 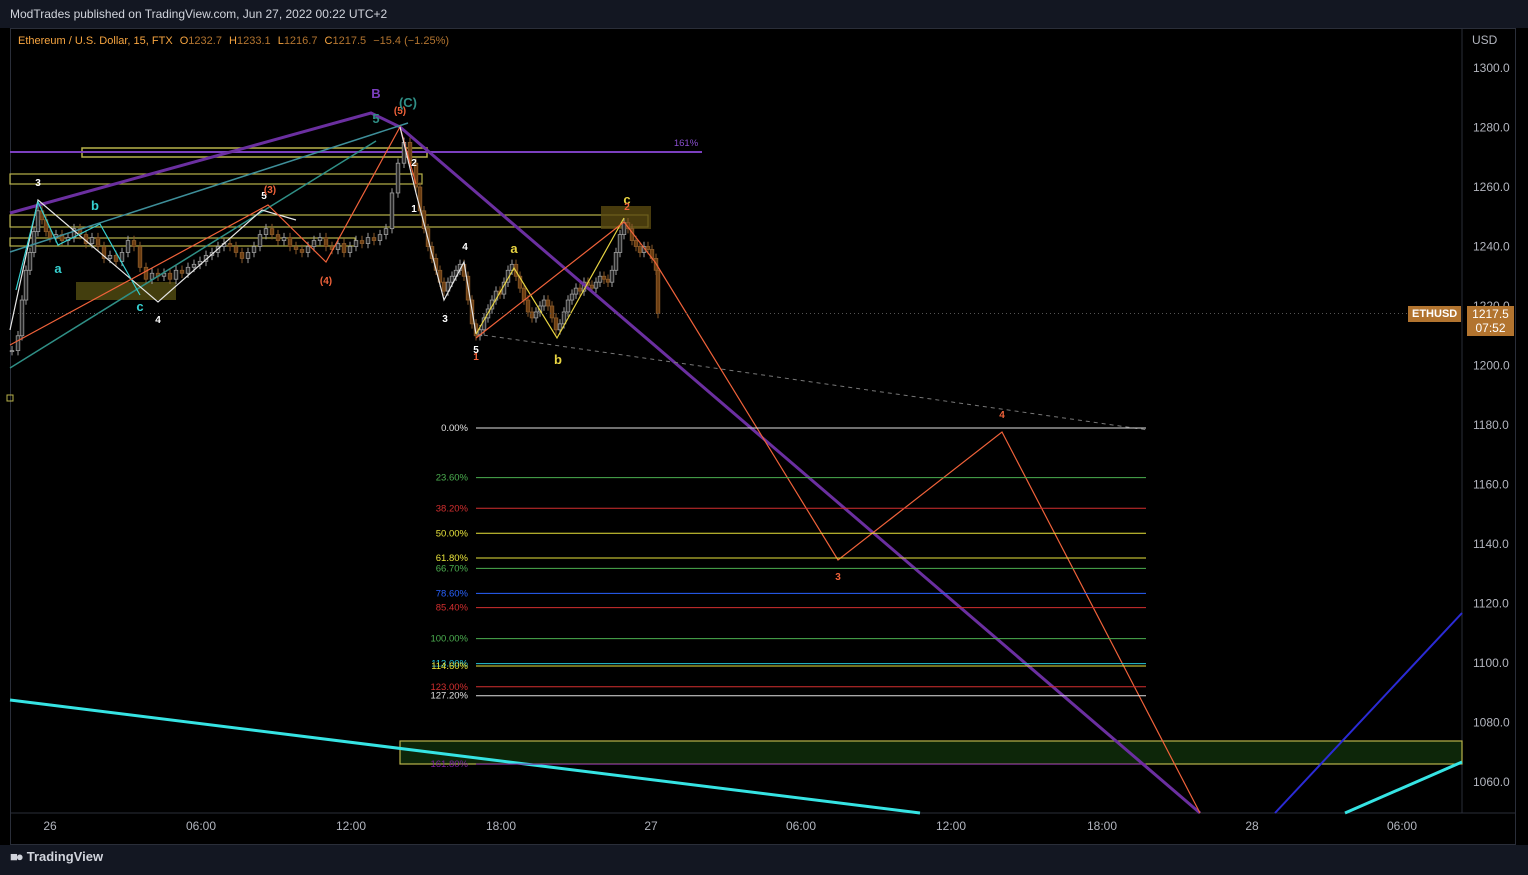 I want to click on wave-label-orange: 2, so click(x=627, y=207).